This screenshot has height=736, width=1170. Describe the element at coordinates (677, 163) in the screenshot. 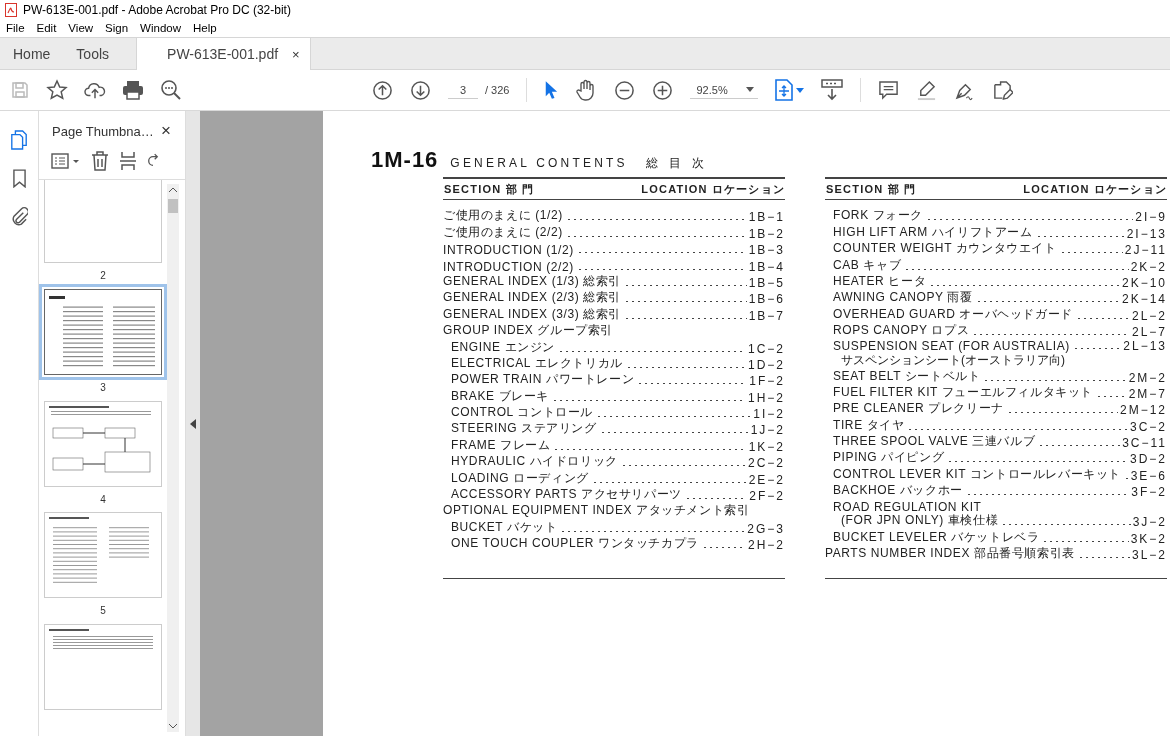

I see `document-title-jp: 総 目 次` at that location.